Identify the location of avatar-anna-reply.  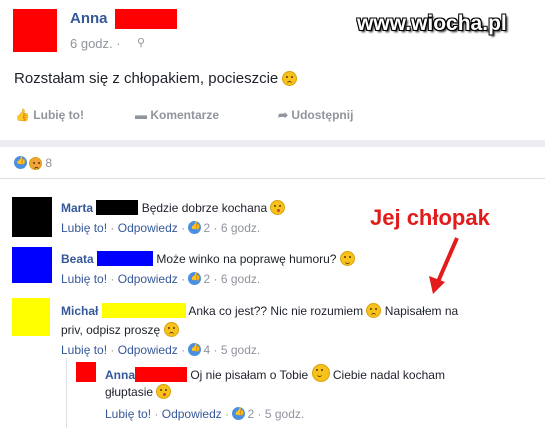
(86, 372).